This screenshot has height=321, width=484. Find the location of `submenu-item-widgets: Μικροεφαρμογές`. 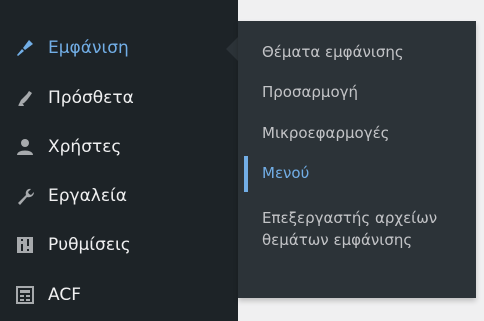

submenu-item-widgets: Μικροεφαρμογές is located at coordinates (357, 134).